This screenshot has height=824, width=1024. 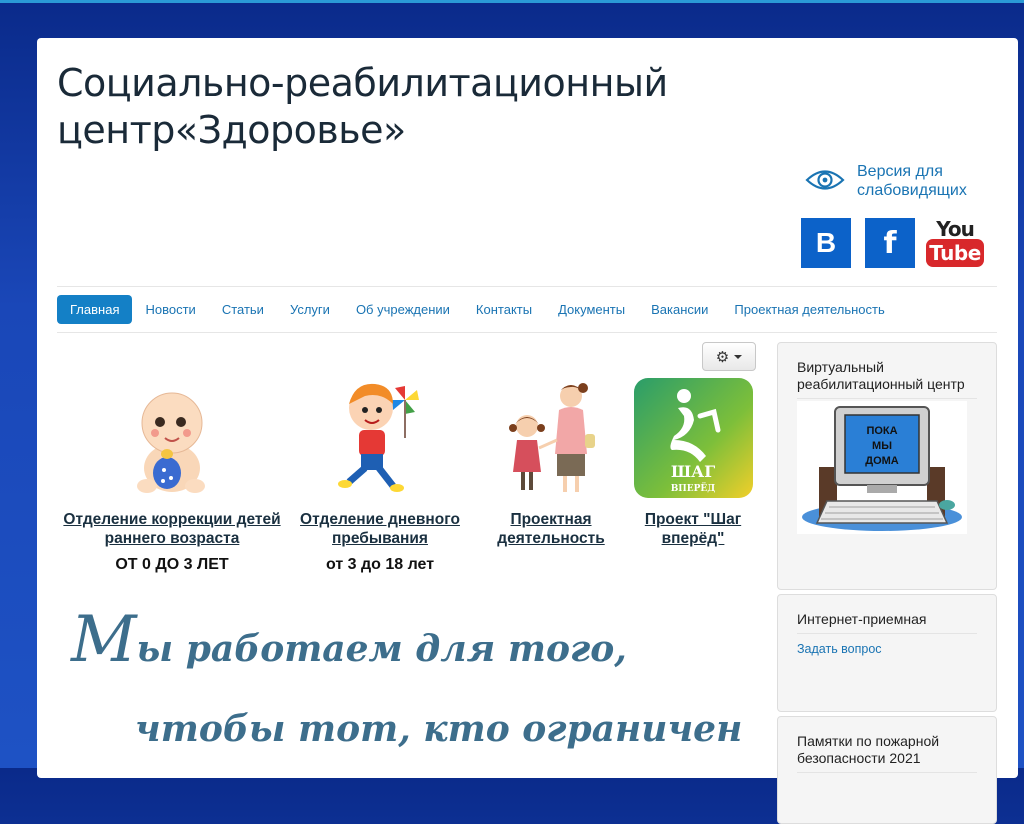 What do you see at coordinates (809, 309) in the screenshot?
I see `nav-item-projects: Проектная деятельность` at bounding box center [809, 309].